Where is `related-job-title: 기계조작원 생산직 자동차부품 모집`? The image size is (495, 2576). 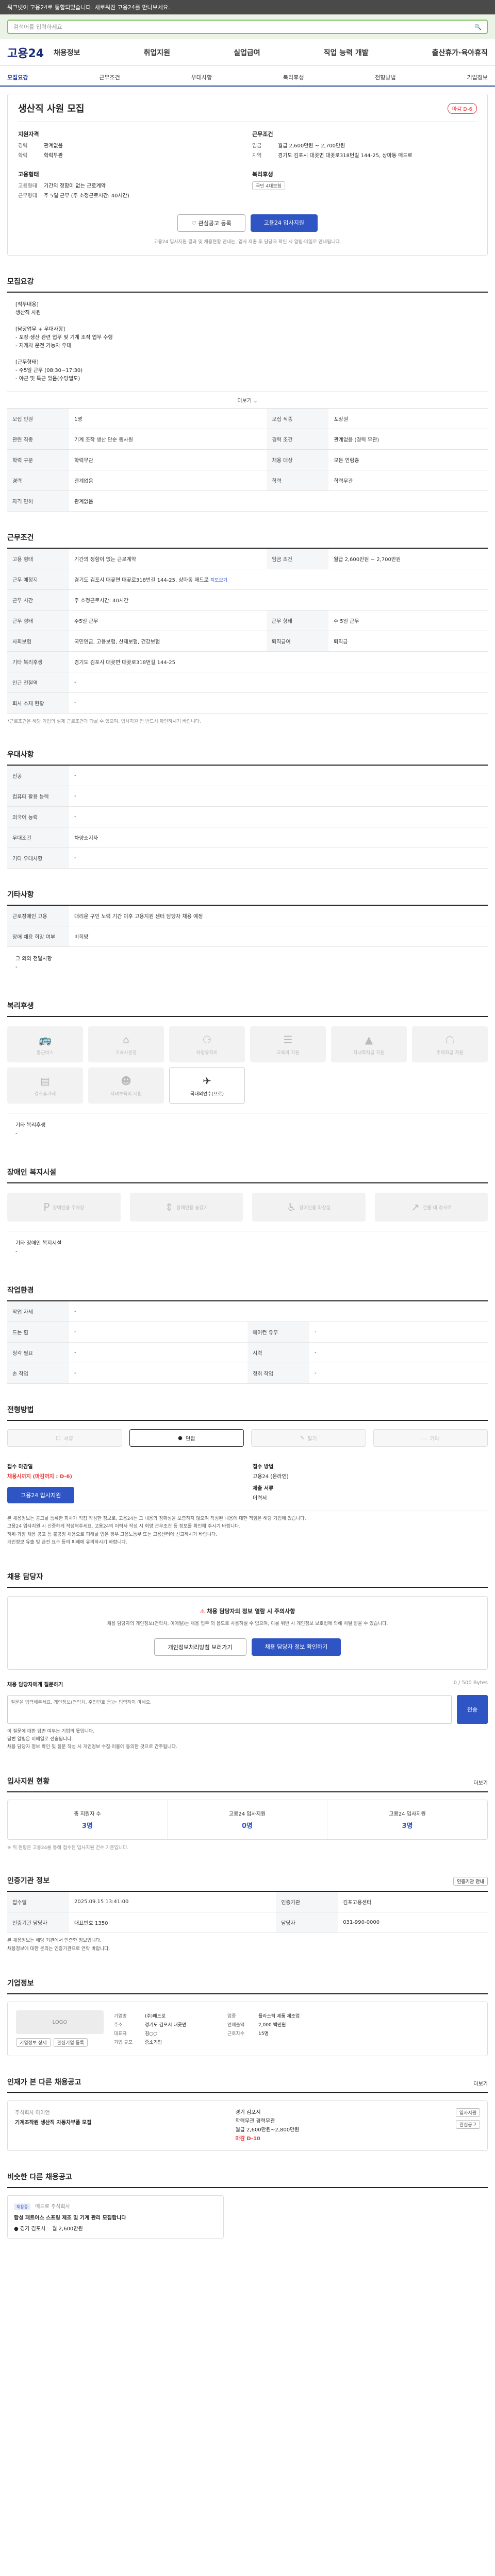 related-job-title: 기계조작원 생산직 자동차부품 모집 is located at coordinates (120, 2122).